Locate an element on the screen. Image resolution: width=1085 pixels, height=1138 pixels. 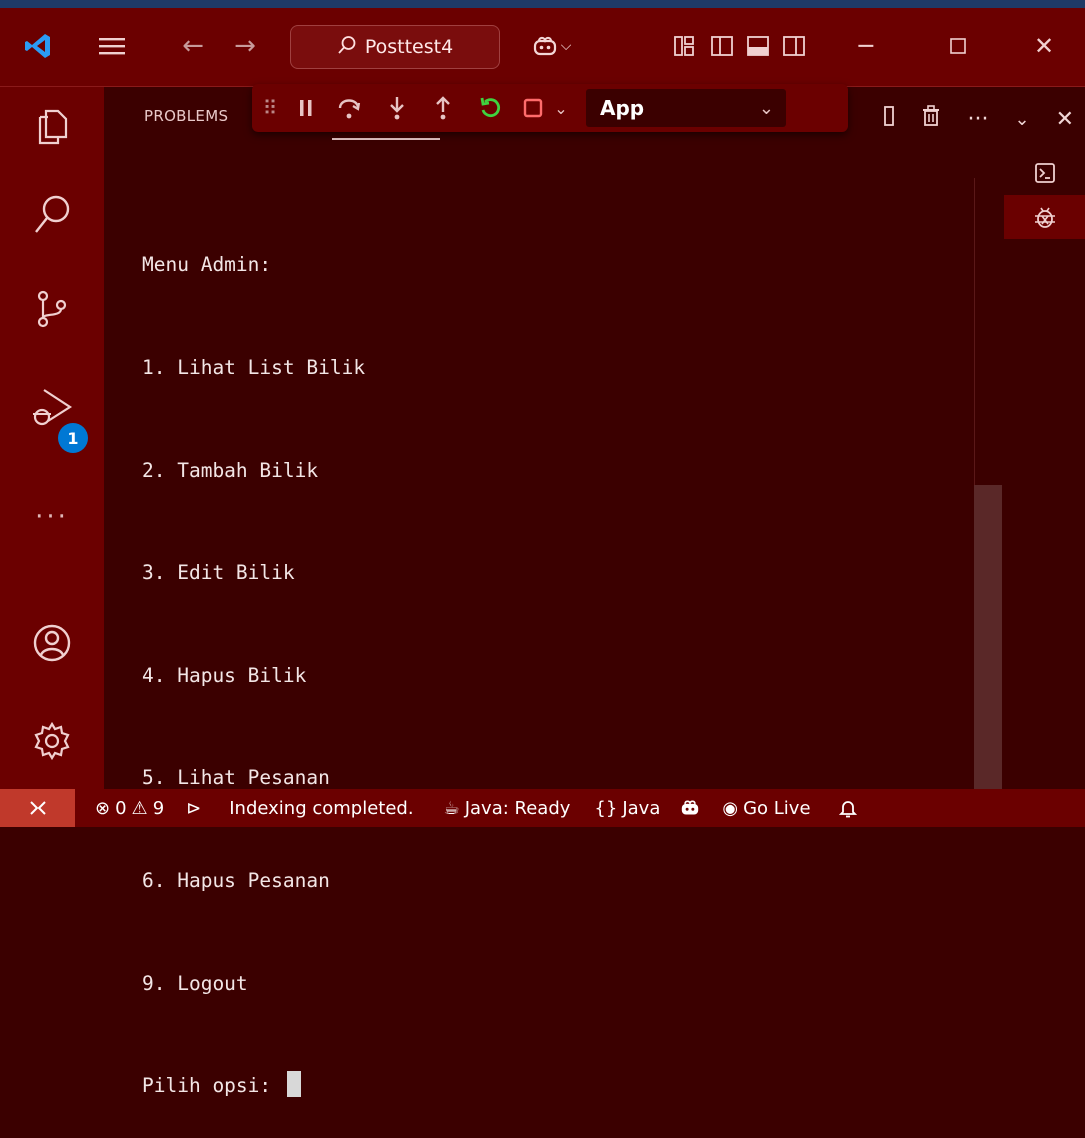
terminal-line: 2. Tambah Bilik is located at coordinates (230, 470).